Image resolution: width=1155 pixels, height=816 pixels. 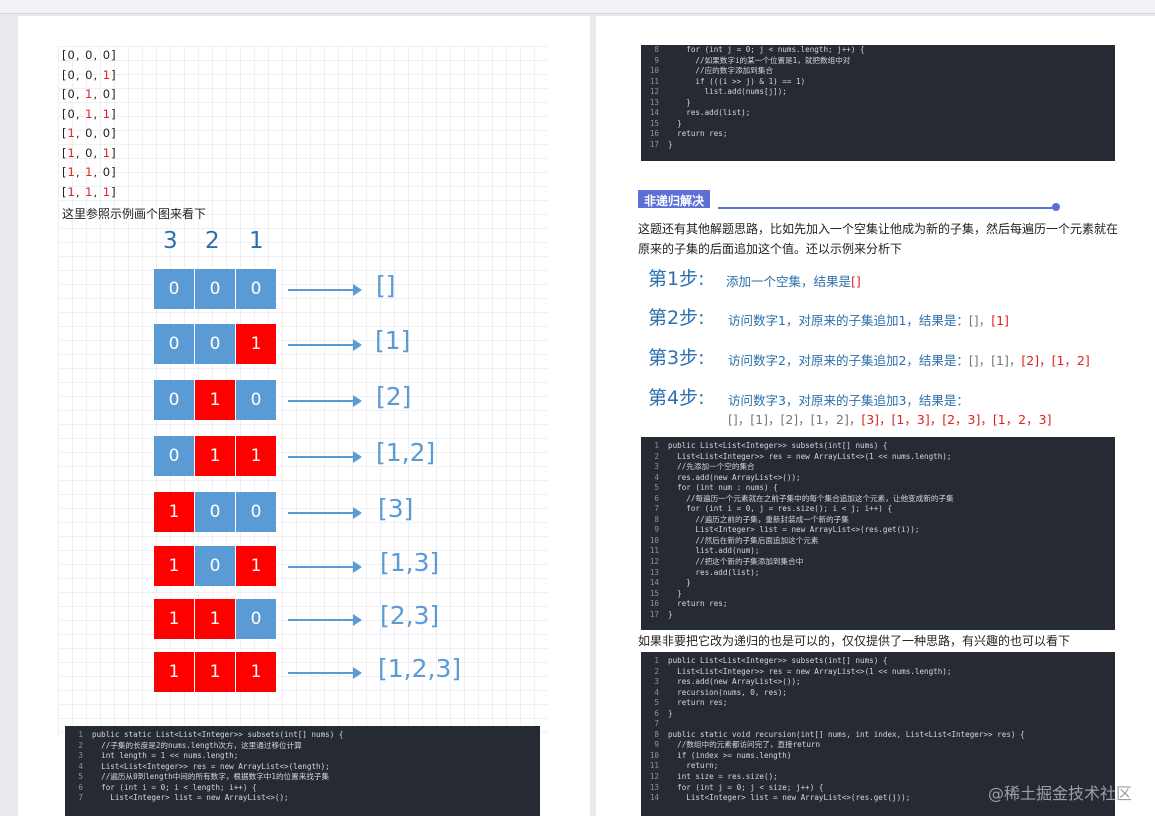 I want to click on code-text: int size = res.size();, so click(x=723, y=777).